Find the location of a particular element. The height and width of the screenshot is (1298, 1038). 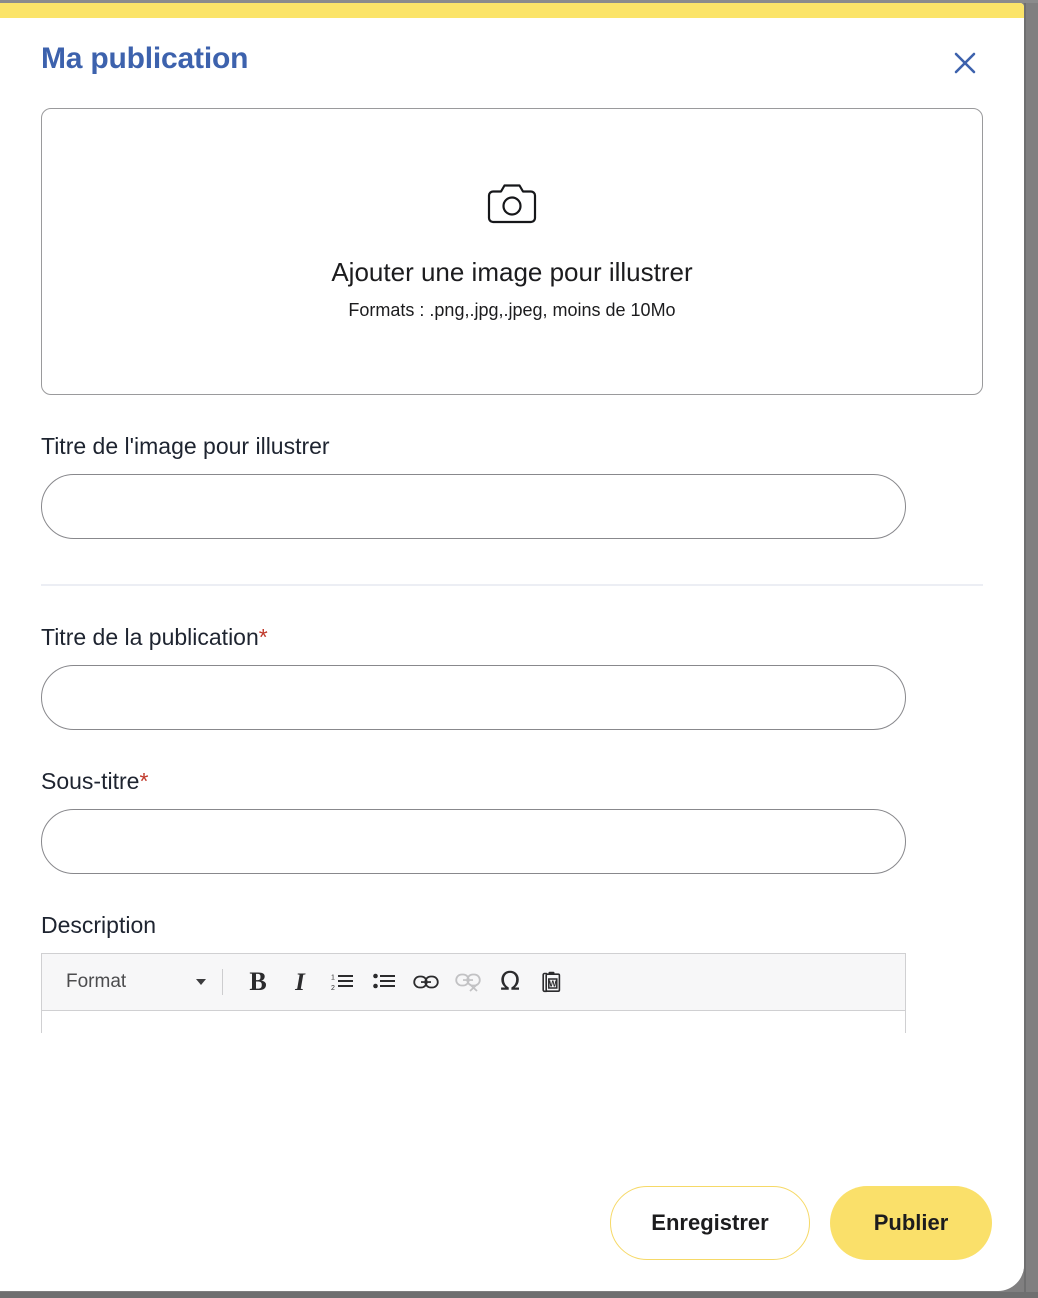

description-label: Description is located at coordinates (99, 925).